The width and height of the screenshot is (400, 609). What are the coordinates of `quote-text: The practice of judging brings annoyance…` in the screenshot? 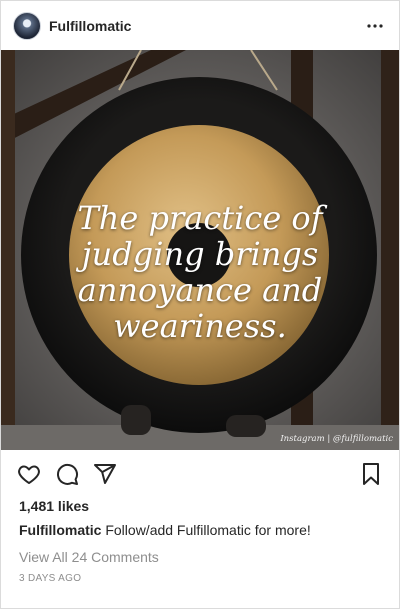 It's located at (200, 272).